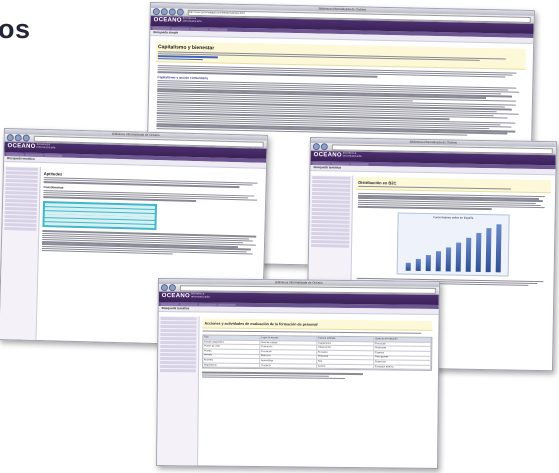  Describe the element at coordinates (346, 366) in the screenshot. I see `table-cell: Control` at that location.